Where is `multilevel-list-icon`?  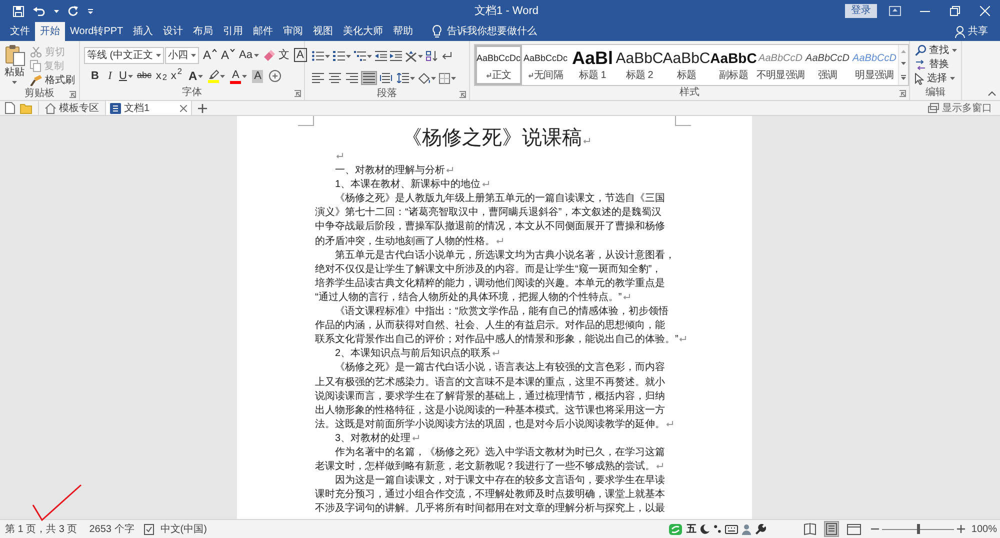 multilevel-list-icon is located at coordinates (360, 56).